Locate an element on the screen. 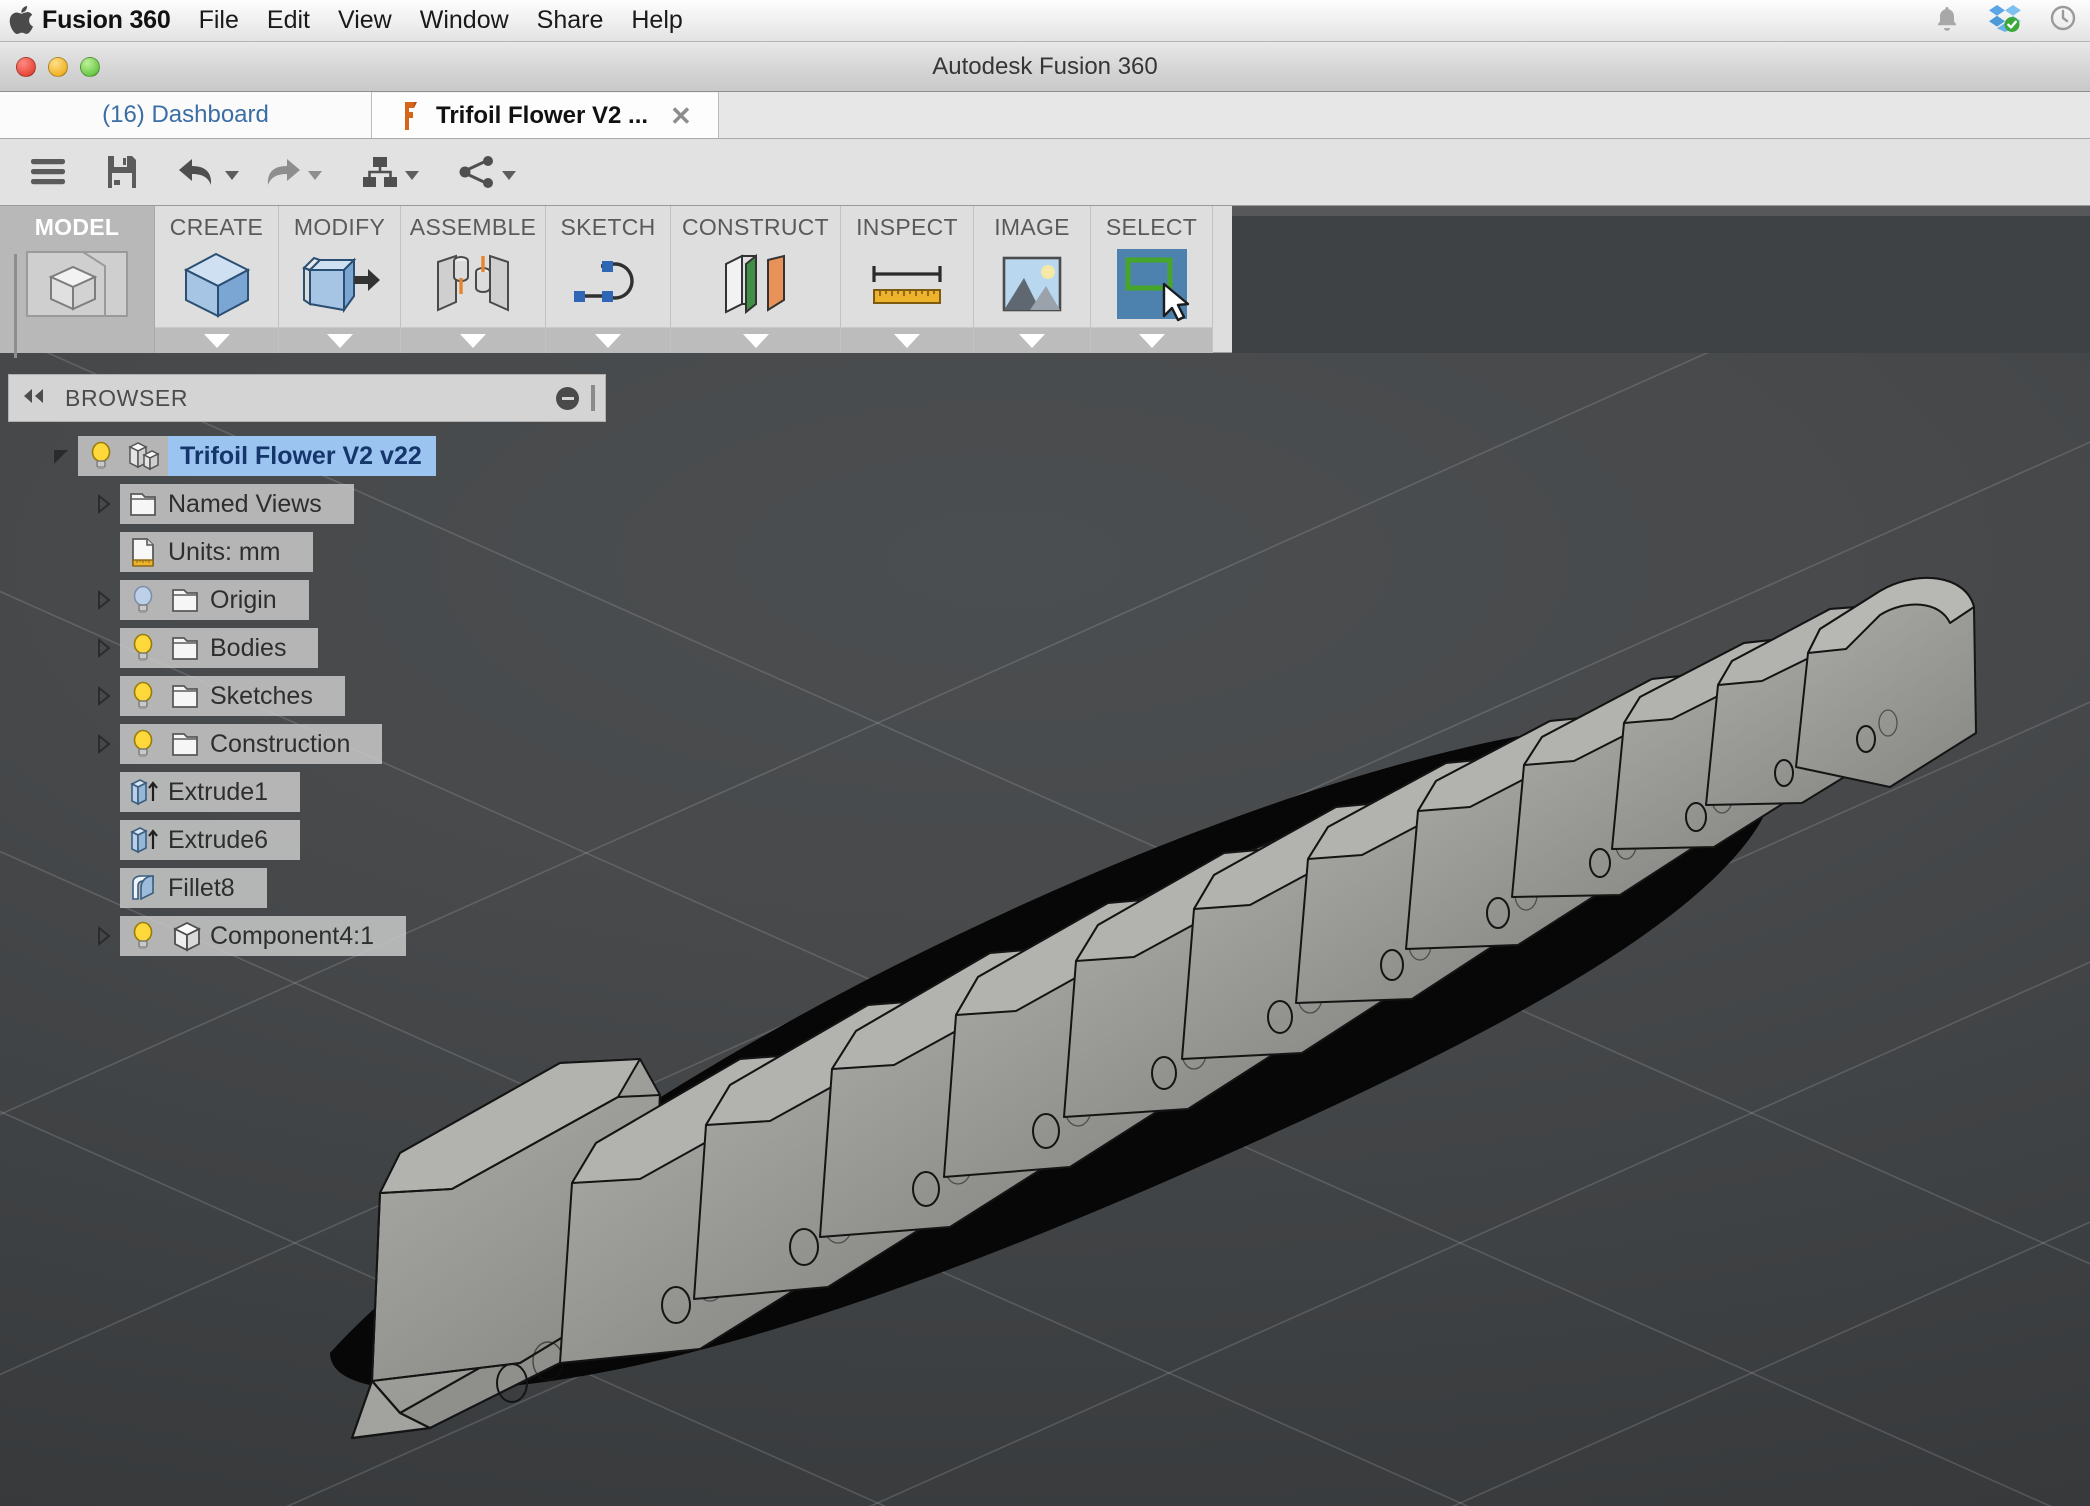 The width and height of the screenshot is (2090, 1506). tab-trifoil-flower: Trifoil Flower V2 ... ✕ is located at coordinates (545, 114).